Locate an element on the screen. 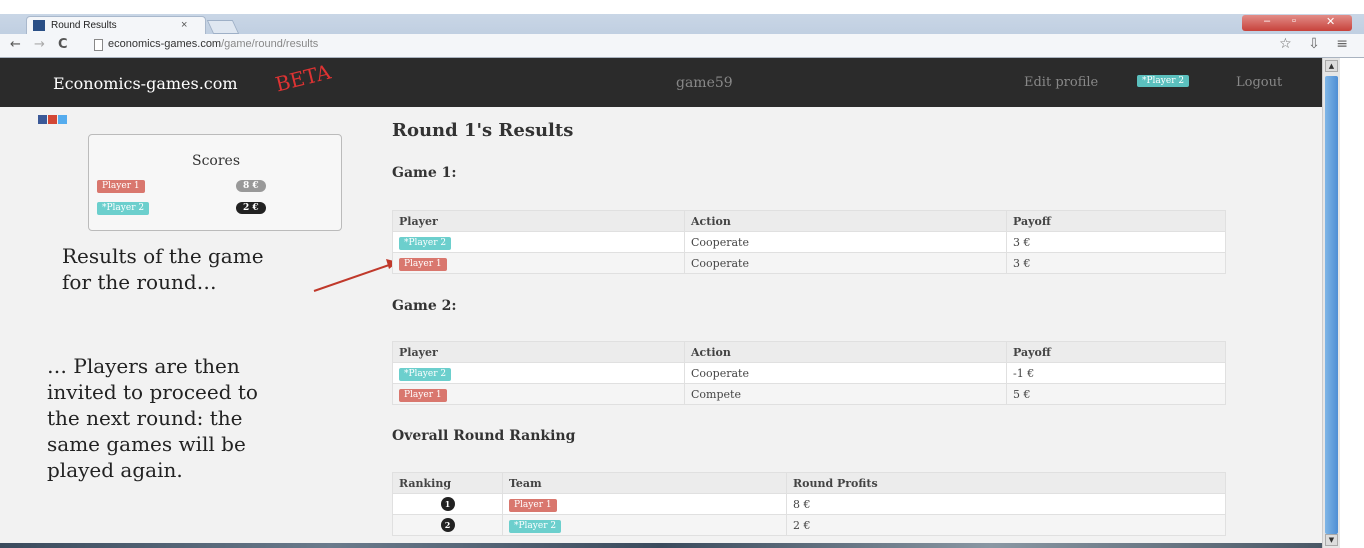 Image resolution: width=1364 pixels, height=548 pixels. table-row: Player 1 Compete 5 € is located at coordinates (809, 394).